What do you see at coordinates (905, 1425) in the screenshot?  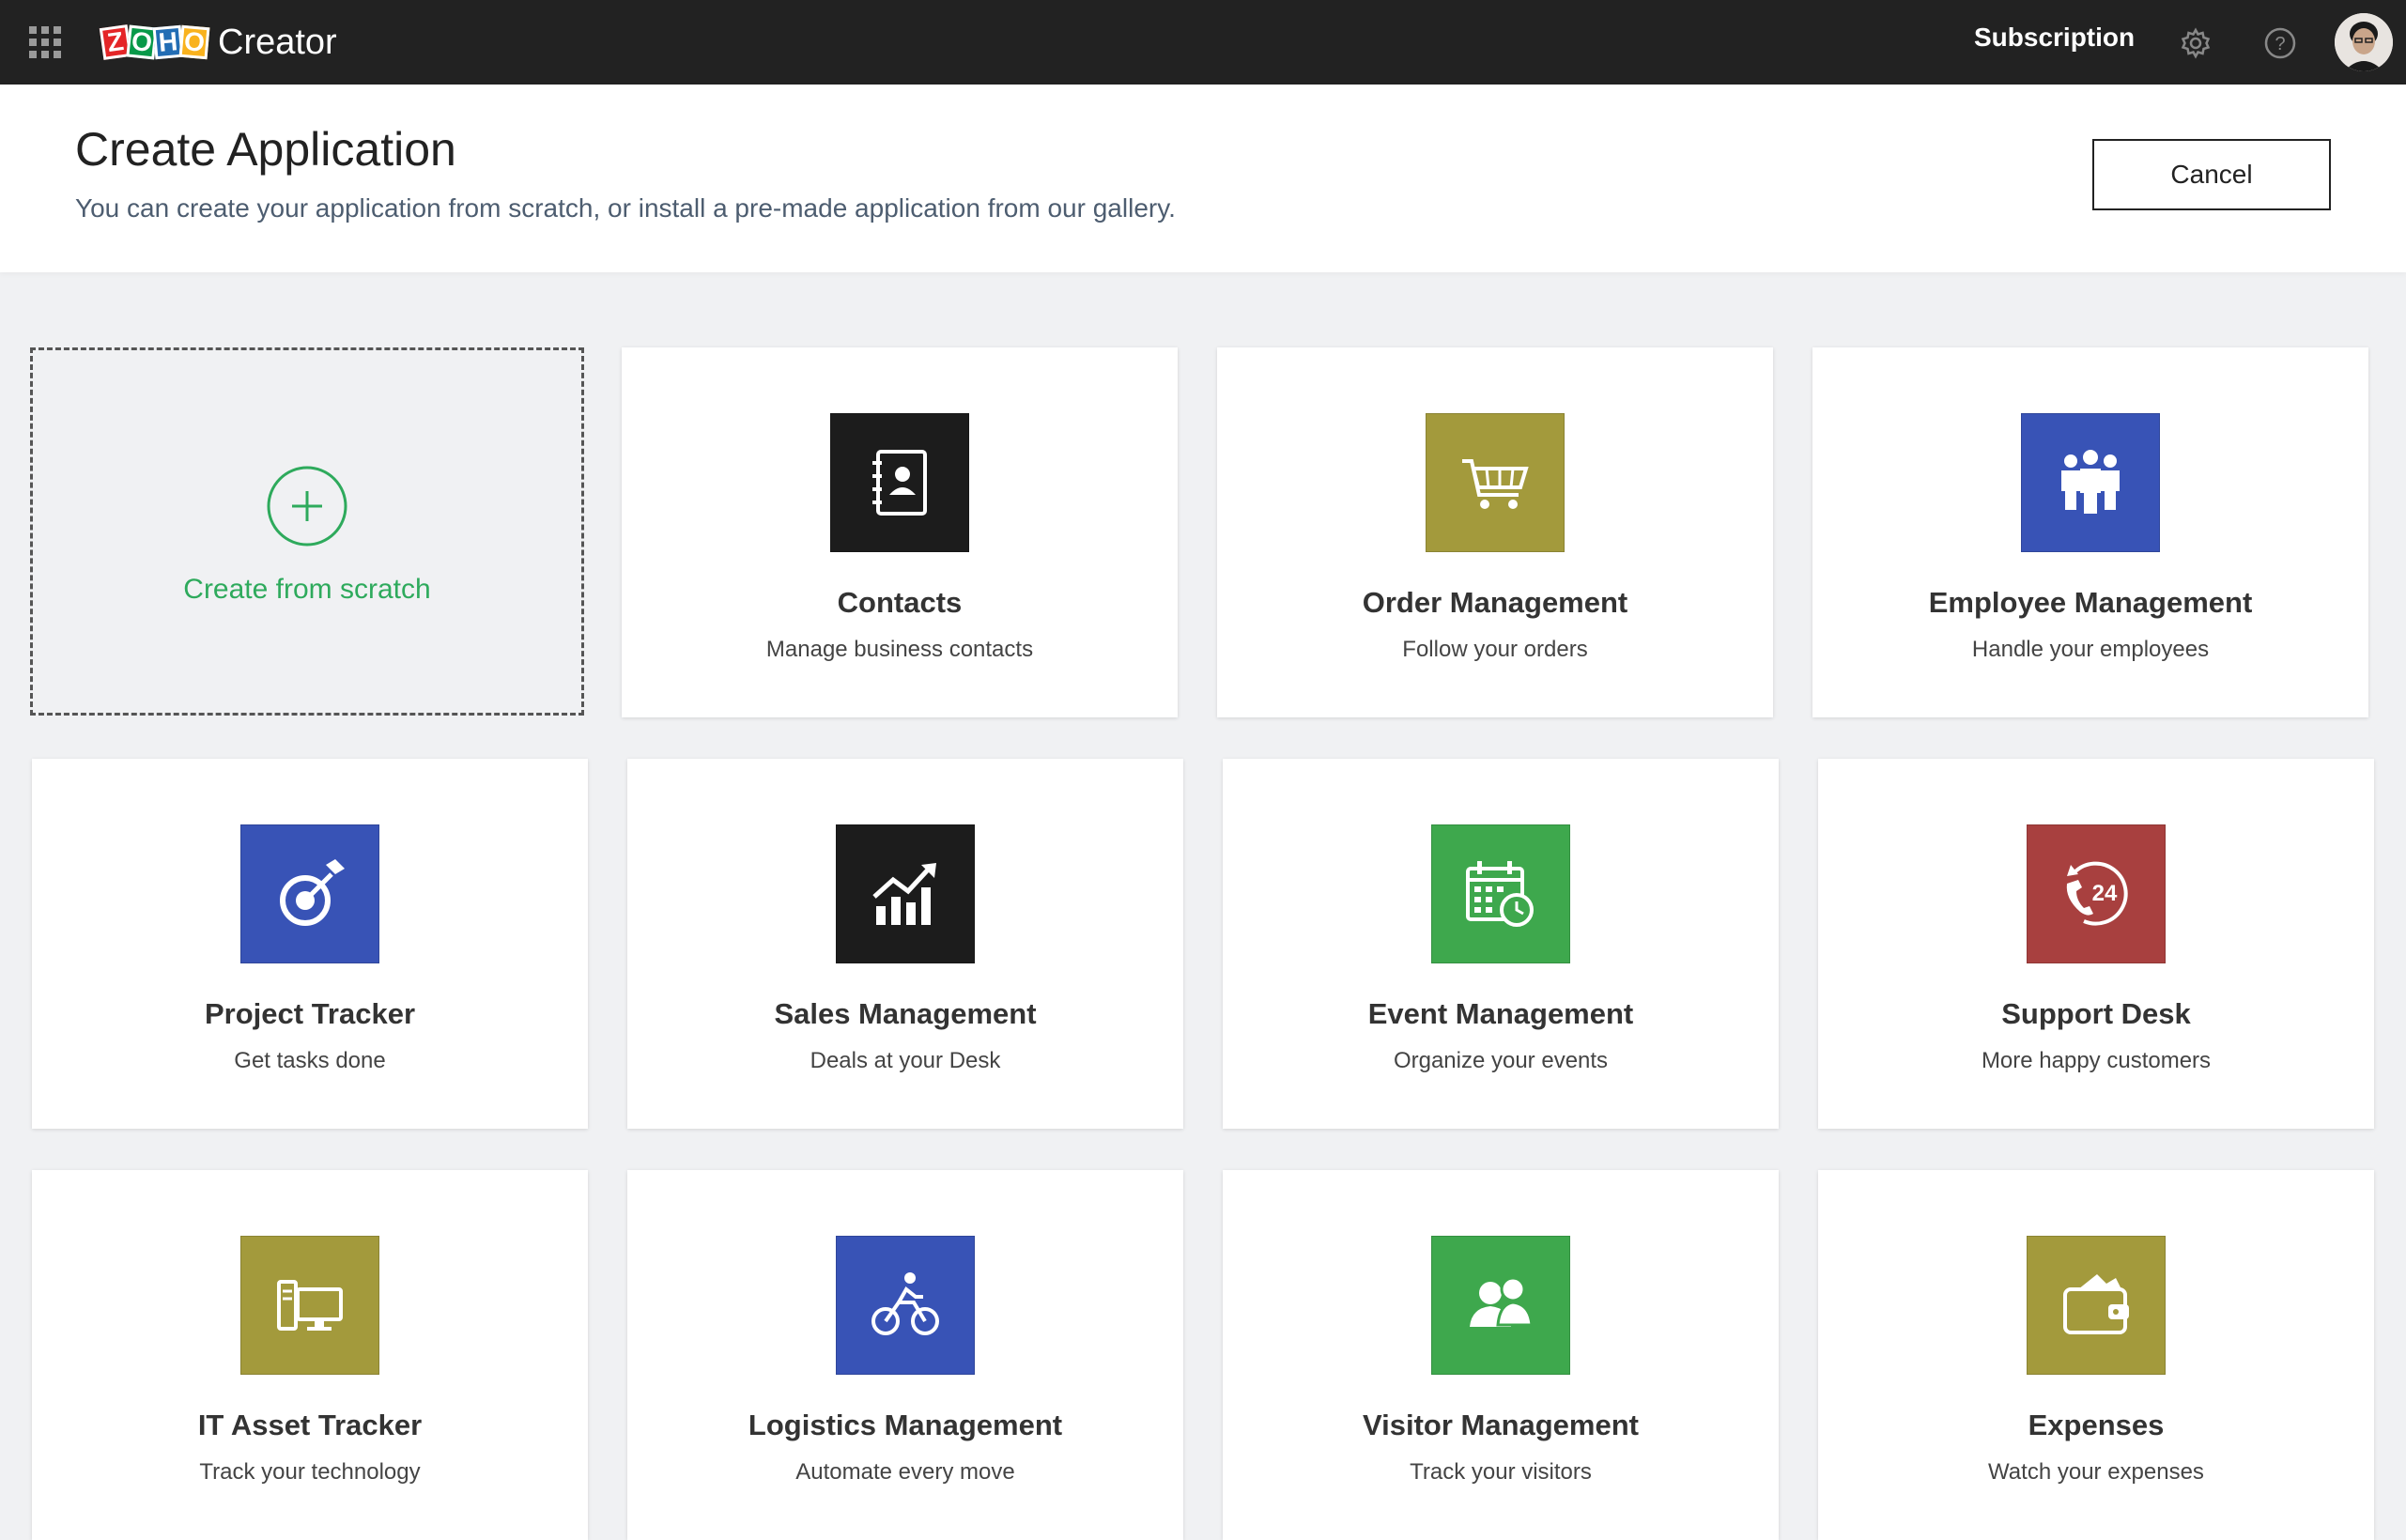 I see `app-name: Logistics Management` at bounding box center [905, 1425].